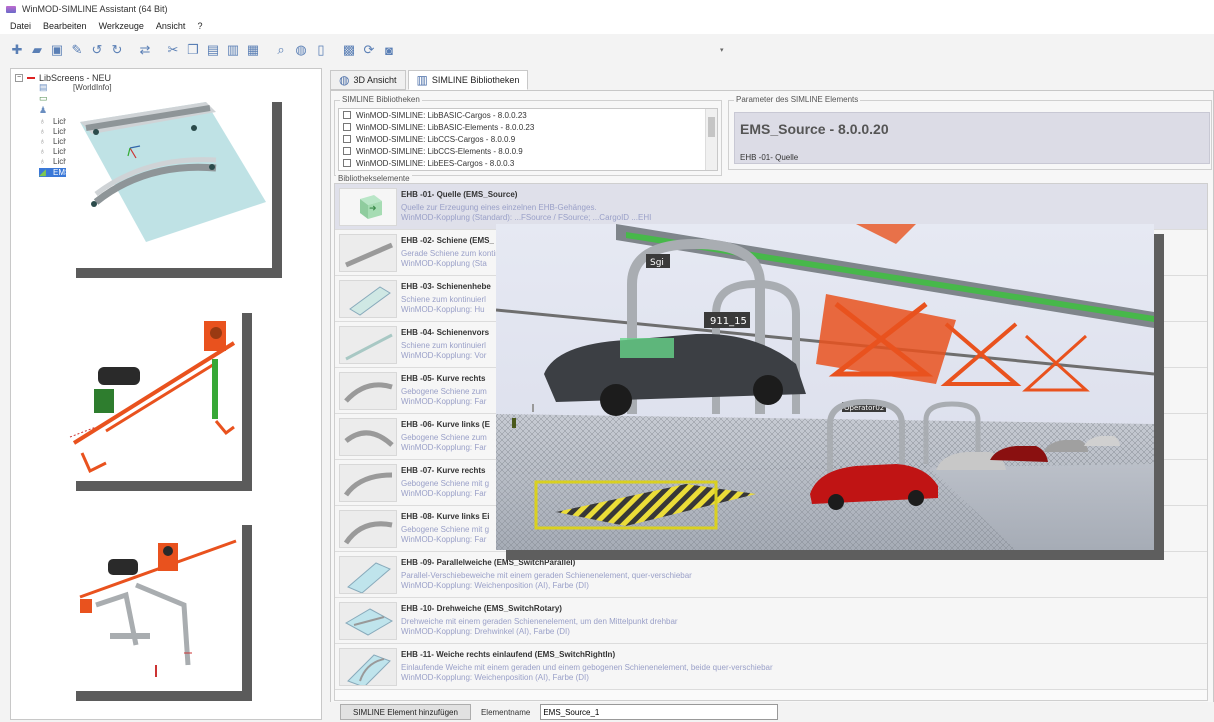 The height and width of the screenshot is (722, 1214). I want to click on paste-window-icon: ▦, so click(253, 50).